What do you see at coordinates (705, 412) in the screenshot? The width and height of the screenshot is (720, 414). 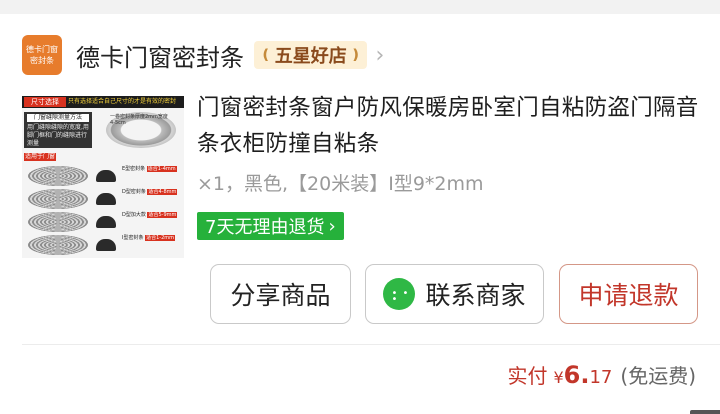 I see `scroll-indicator` at bounding box center [705, 412].